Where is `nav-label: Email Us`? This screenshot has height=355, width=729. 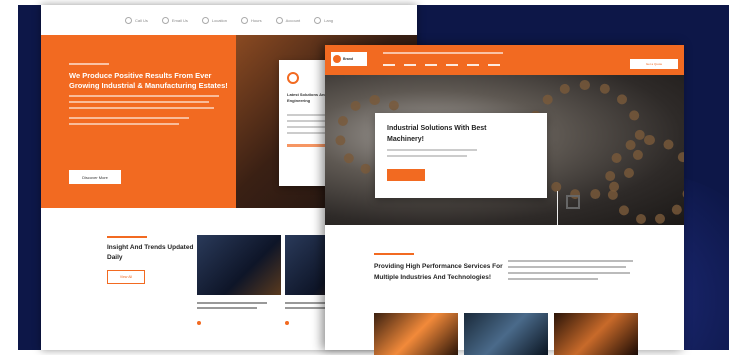 nav-label: Email Us is located at coordinates (179, 20).